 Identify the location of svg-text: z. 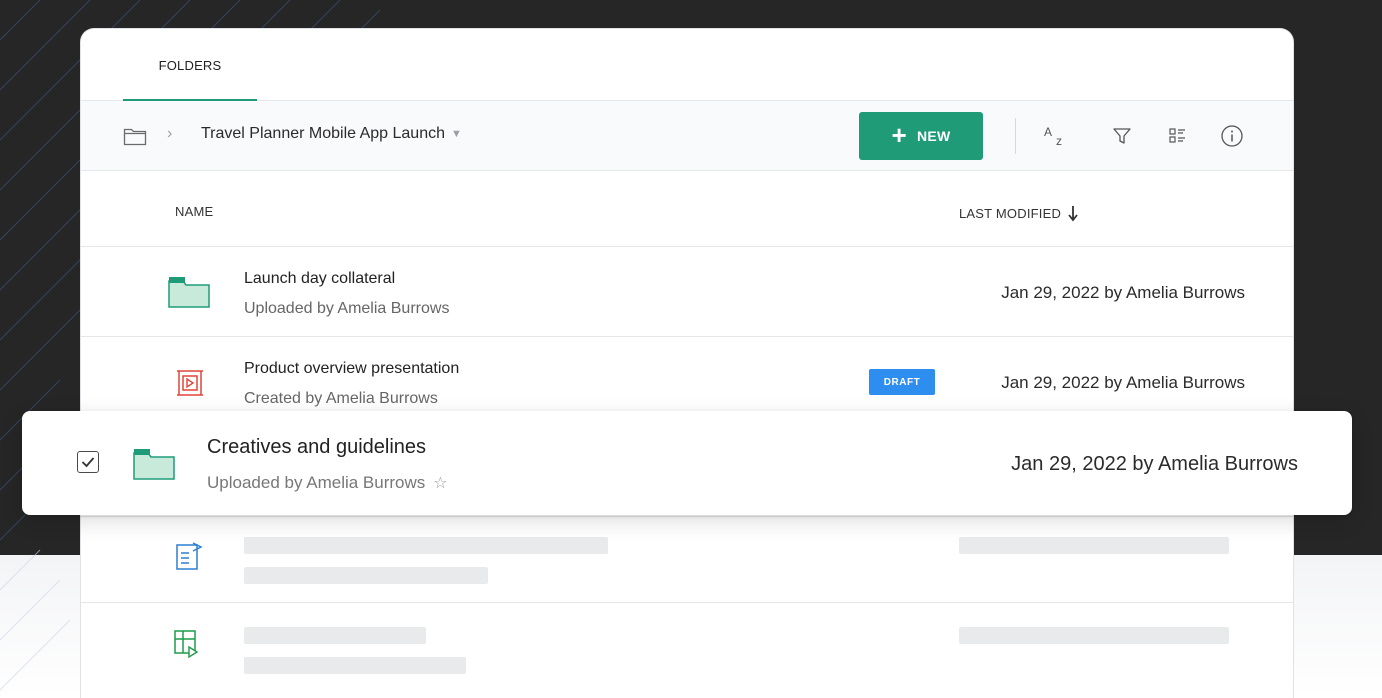
(1059, 140).